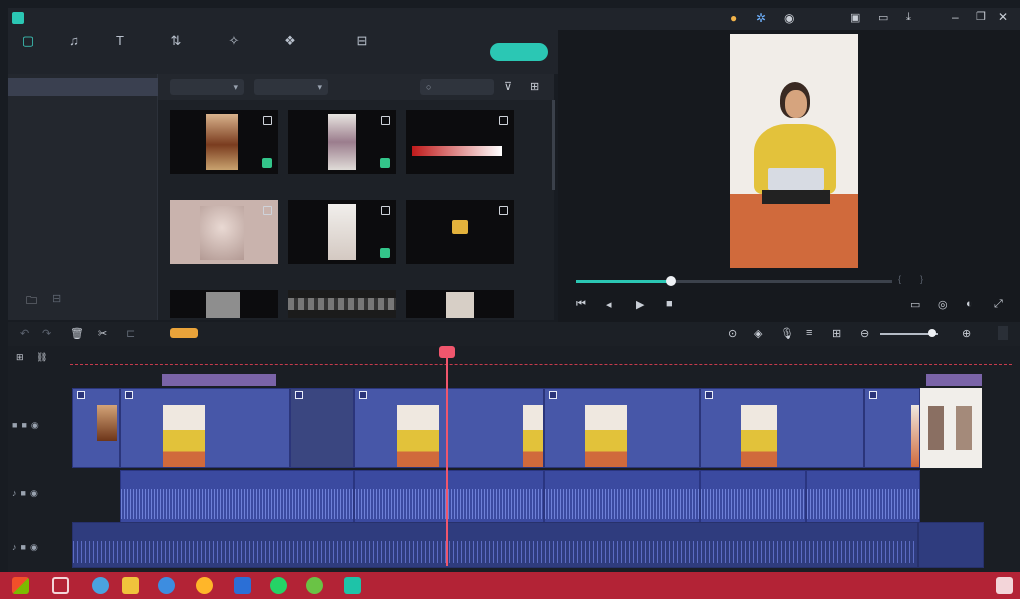 The image size is (1020, 599). Describe the element at coordinates (242, 585) in the screenshot. I see `word-icon` at that location.